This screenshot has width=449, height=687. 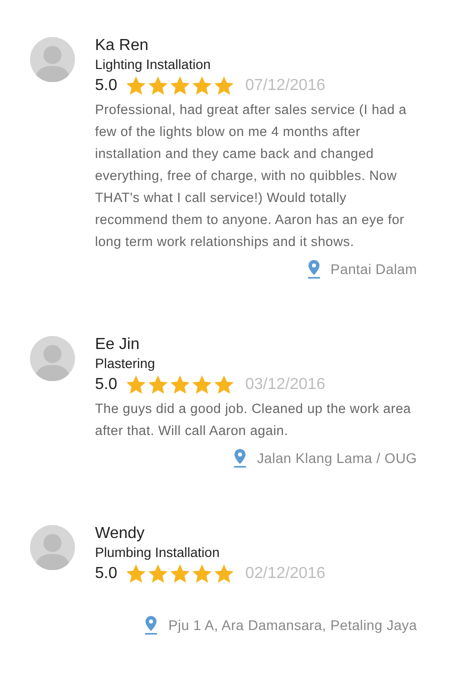 What do you see at coordinates (285, 86) in the screenshot?
I see `review-date: 07/12/2016` at bounding box center [285, 86].